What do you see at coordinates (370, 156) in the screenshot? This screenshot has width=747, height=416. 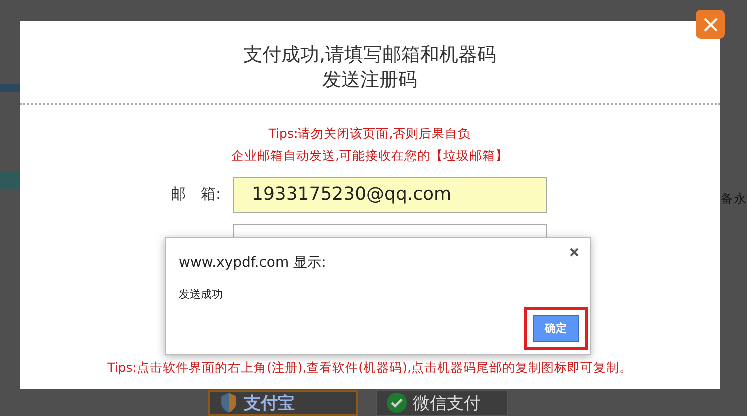 I see `warning-text: 企业邮箱自动发送,可能接收在您的【垃圾邮箱】` at bounding box center [370, 156].